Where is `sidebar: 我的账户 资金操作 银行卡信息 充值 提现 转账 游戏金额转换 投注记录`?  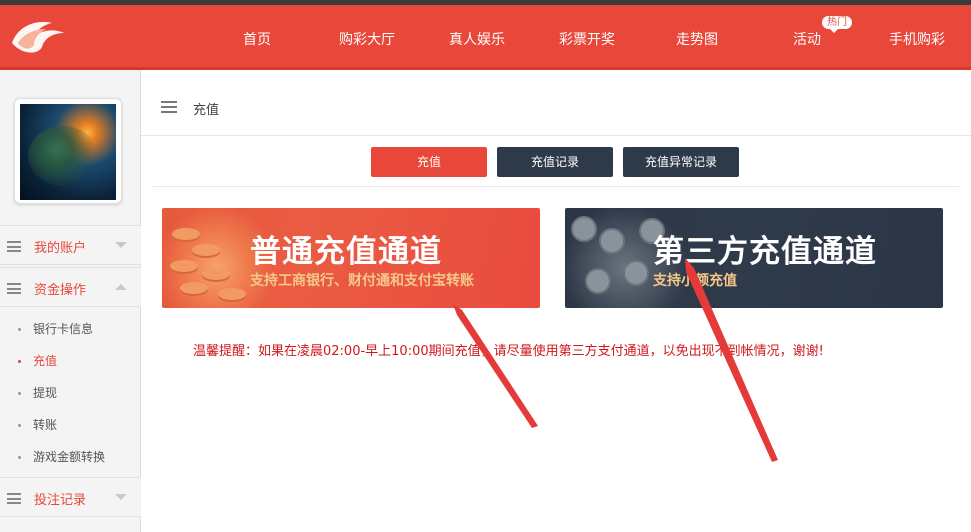 sidebar: 我的账户 资金操作 银行卡信息 充值 提现 转账 游戏金额转换 投注记录 is located at coordinates (70, 301).